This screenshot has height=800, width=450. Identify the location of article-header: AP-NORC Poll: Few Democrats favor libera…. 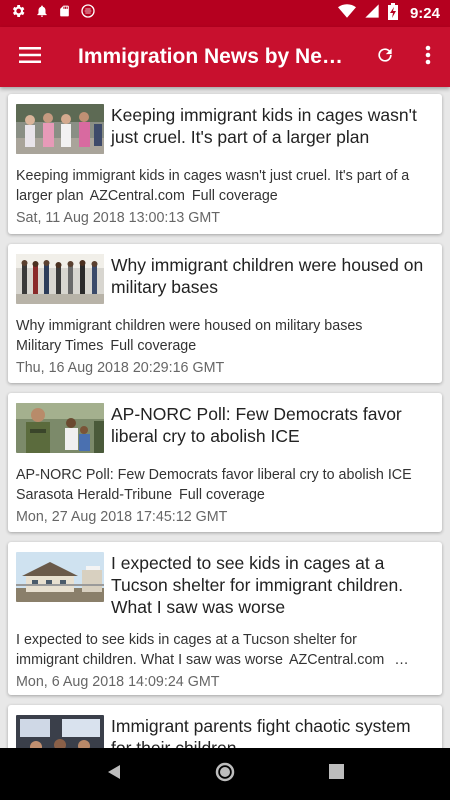
(225, 428).